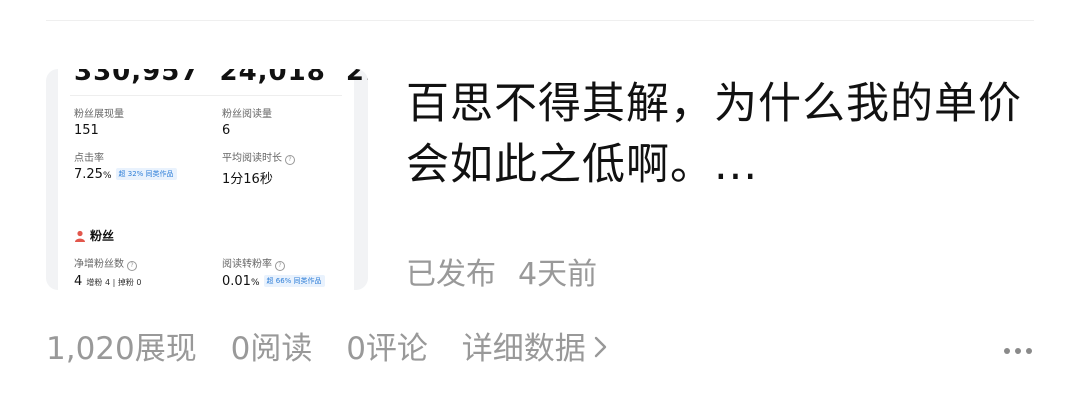 The height and width of the screenshot is (404, 1080). I want to click on thumbnail-big-numbers: 330,957 24,018 2.55, so click(221, 78).